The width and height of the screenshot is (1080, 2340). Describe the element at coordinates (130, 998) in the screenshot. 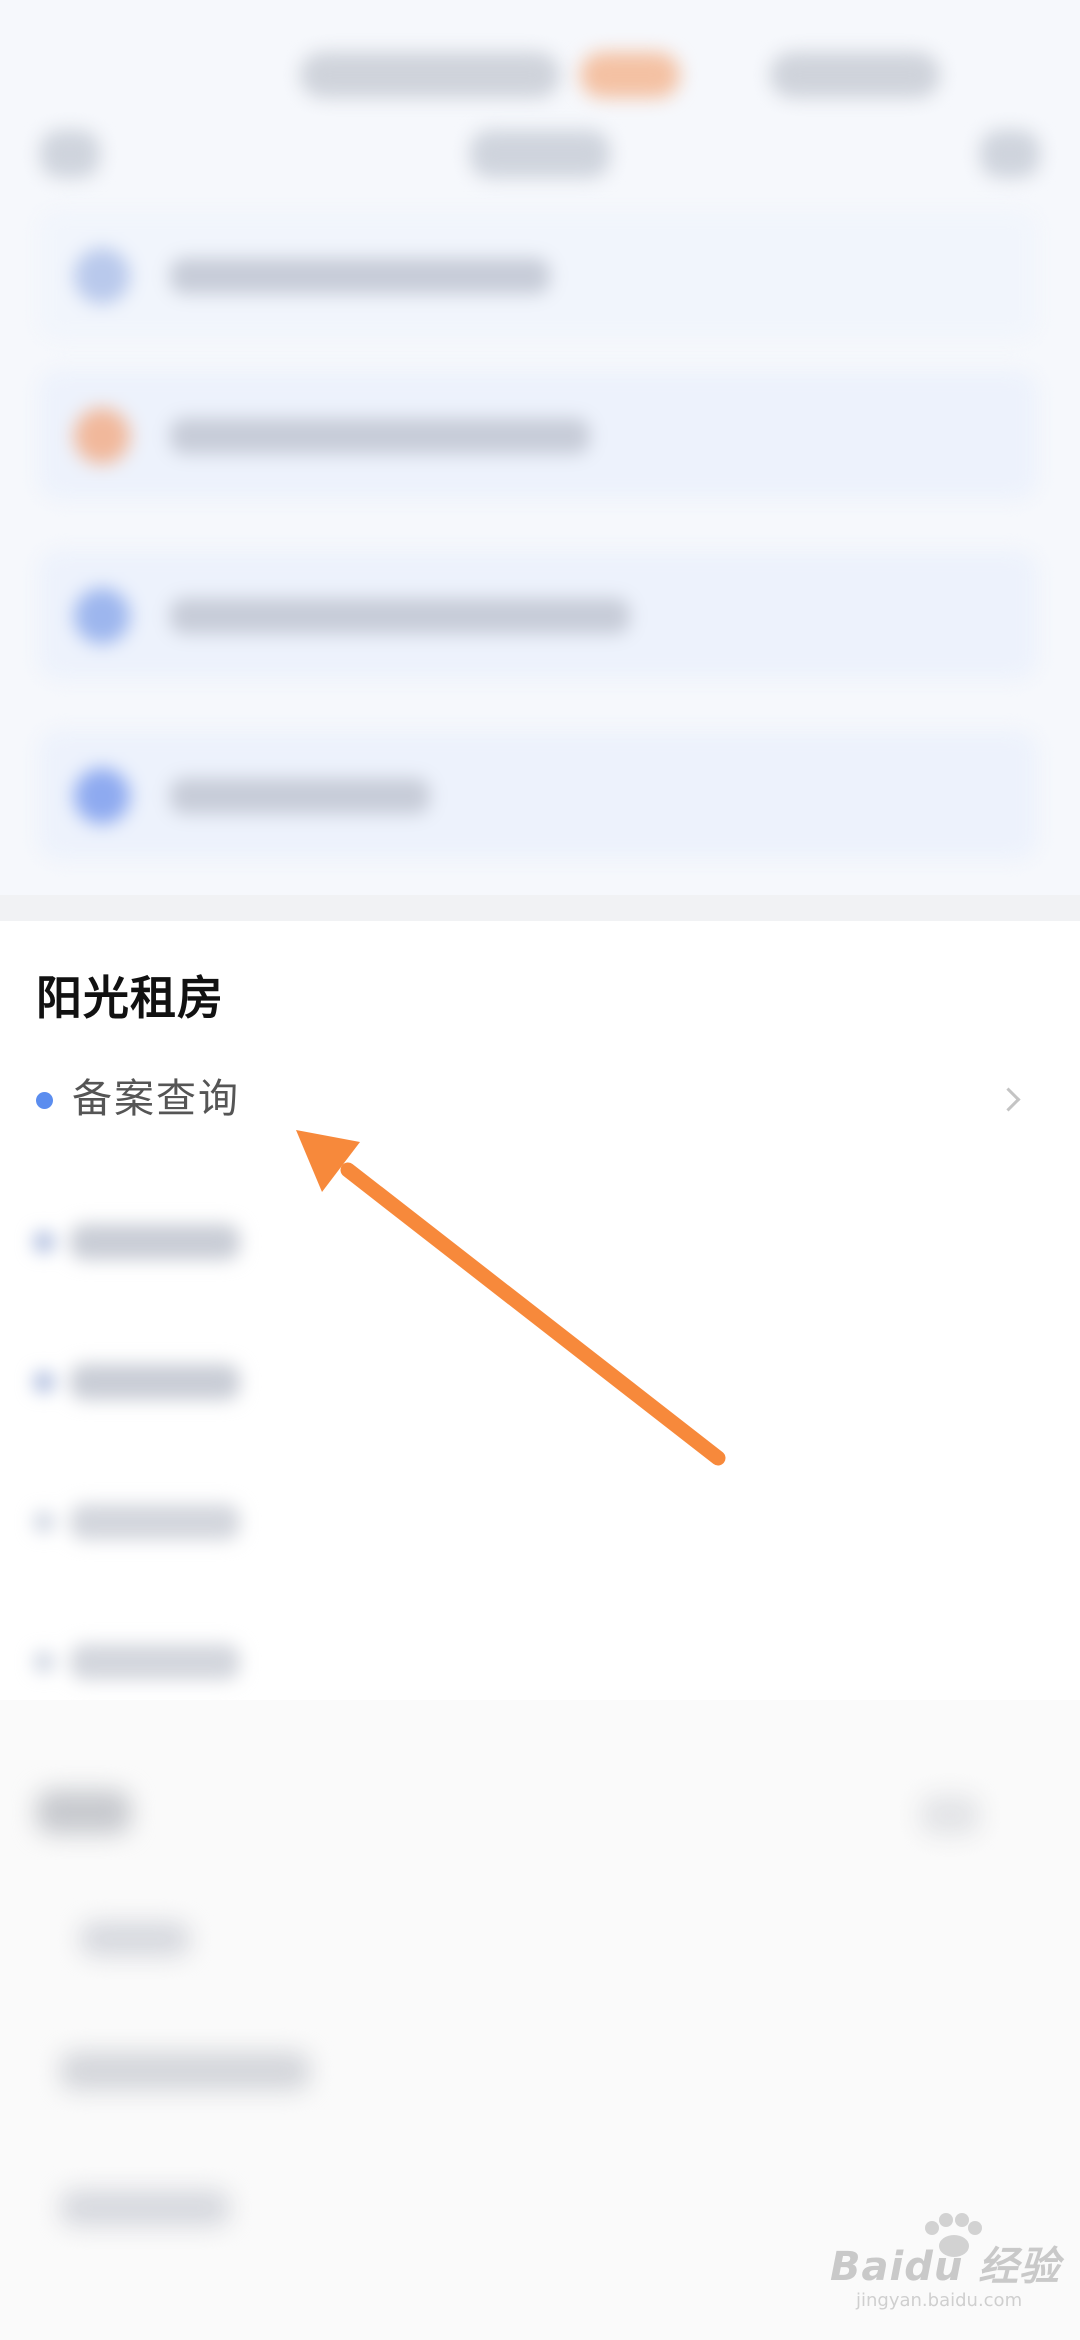

I see `section-title: 阳光租房` at that location.